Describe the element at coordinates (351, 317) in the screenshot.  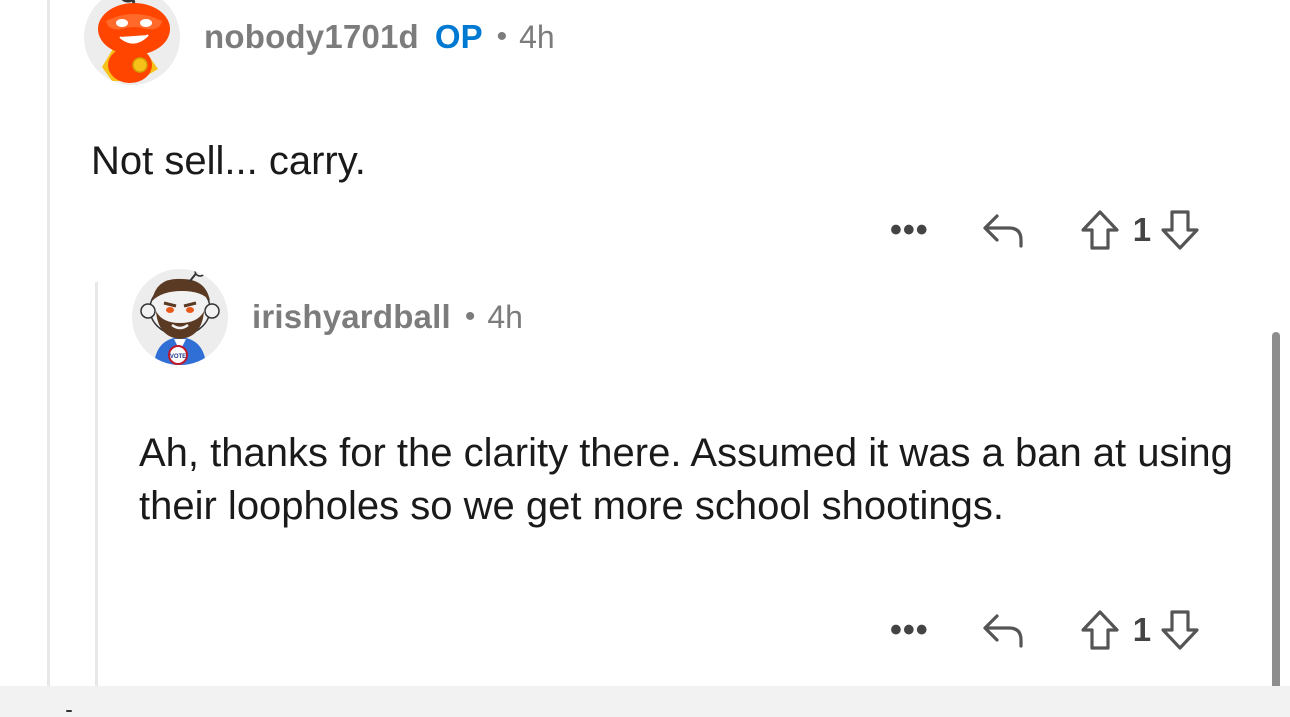
I see `username: irishyardball` at that location.